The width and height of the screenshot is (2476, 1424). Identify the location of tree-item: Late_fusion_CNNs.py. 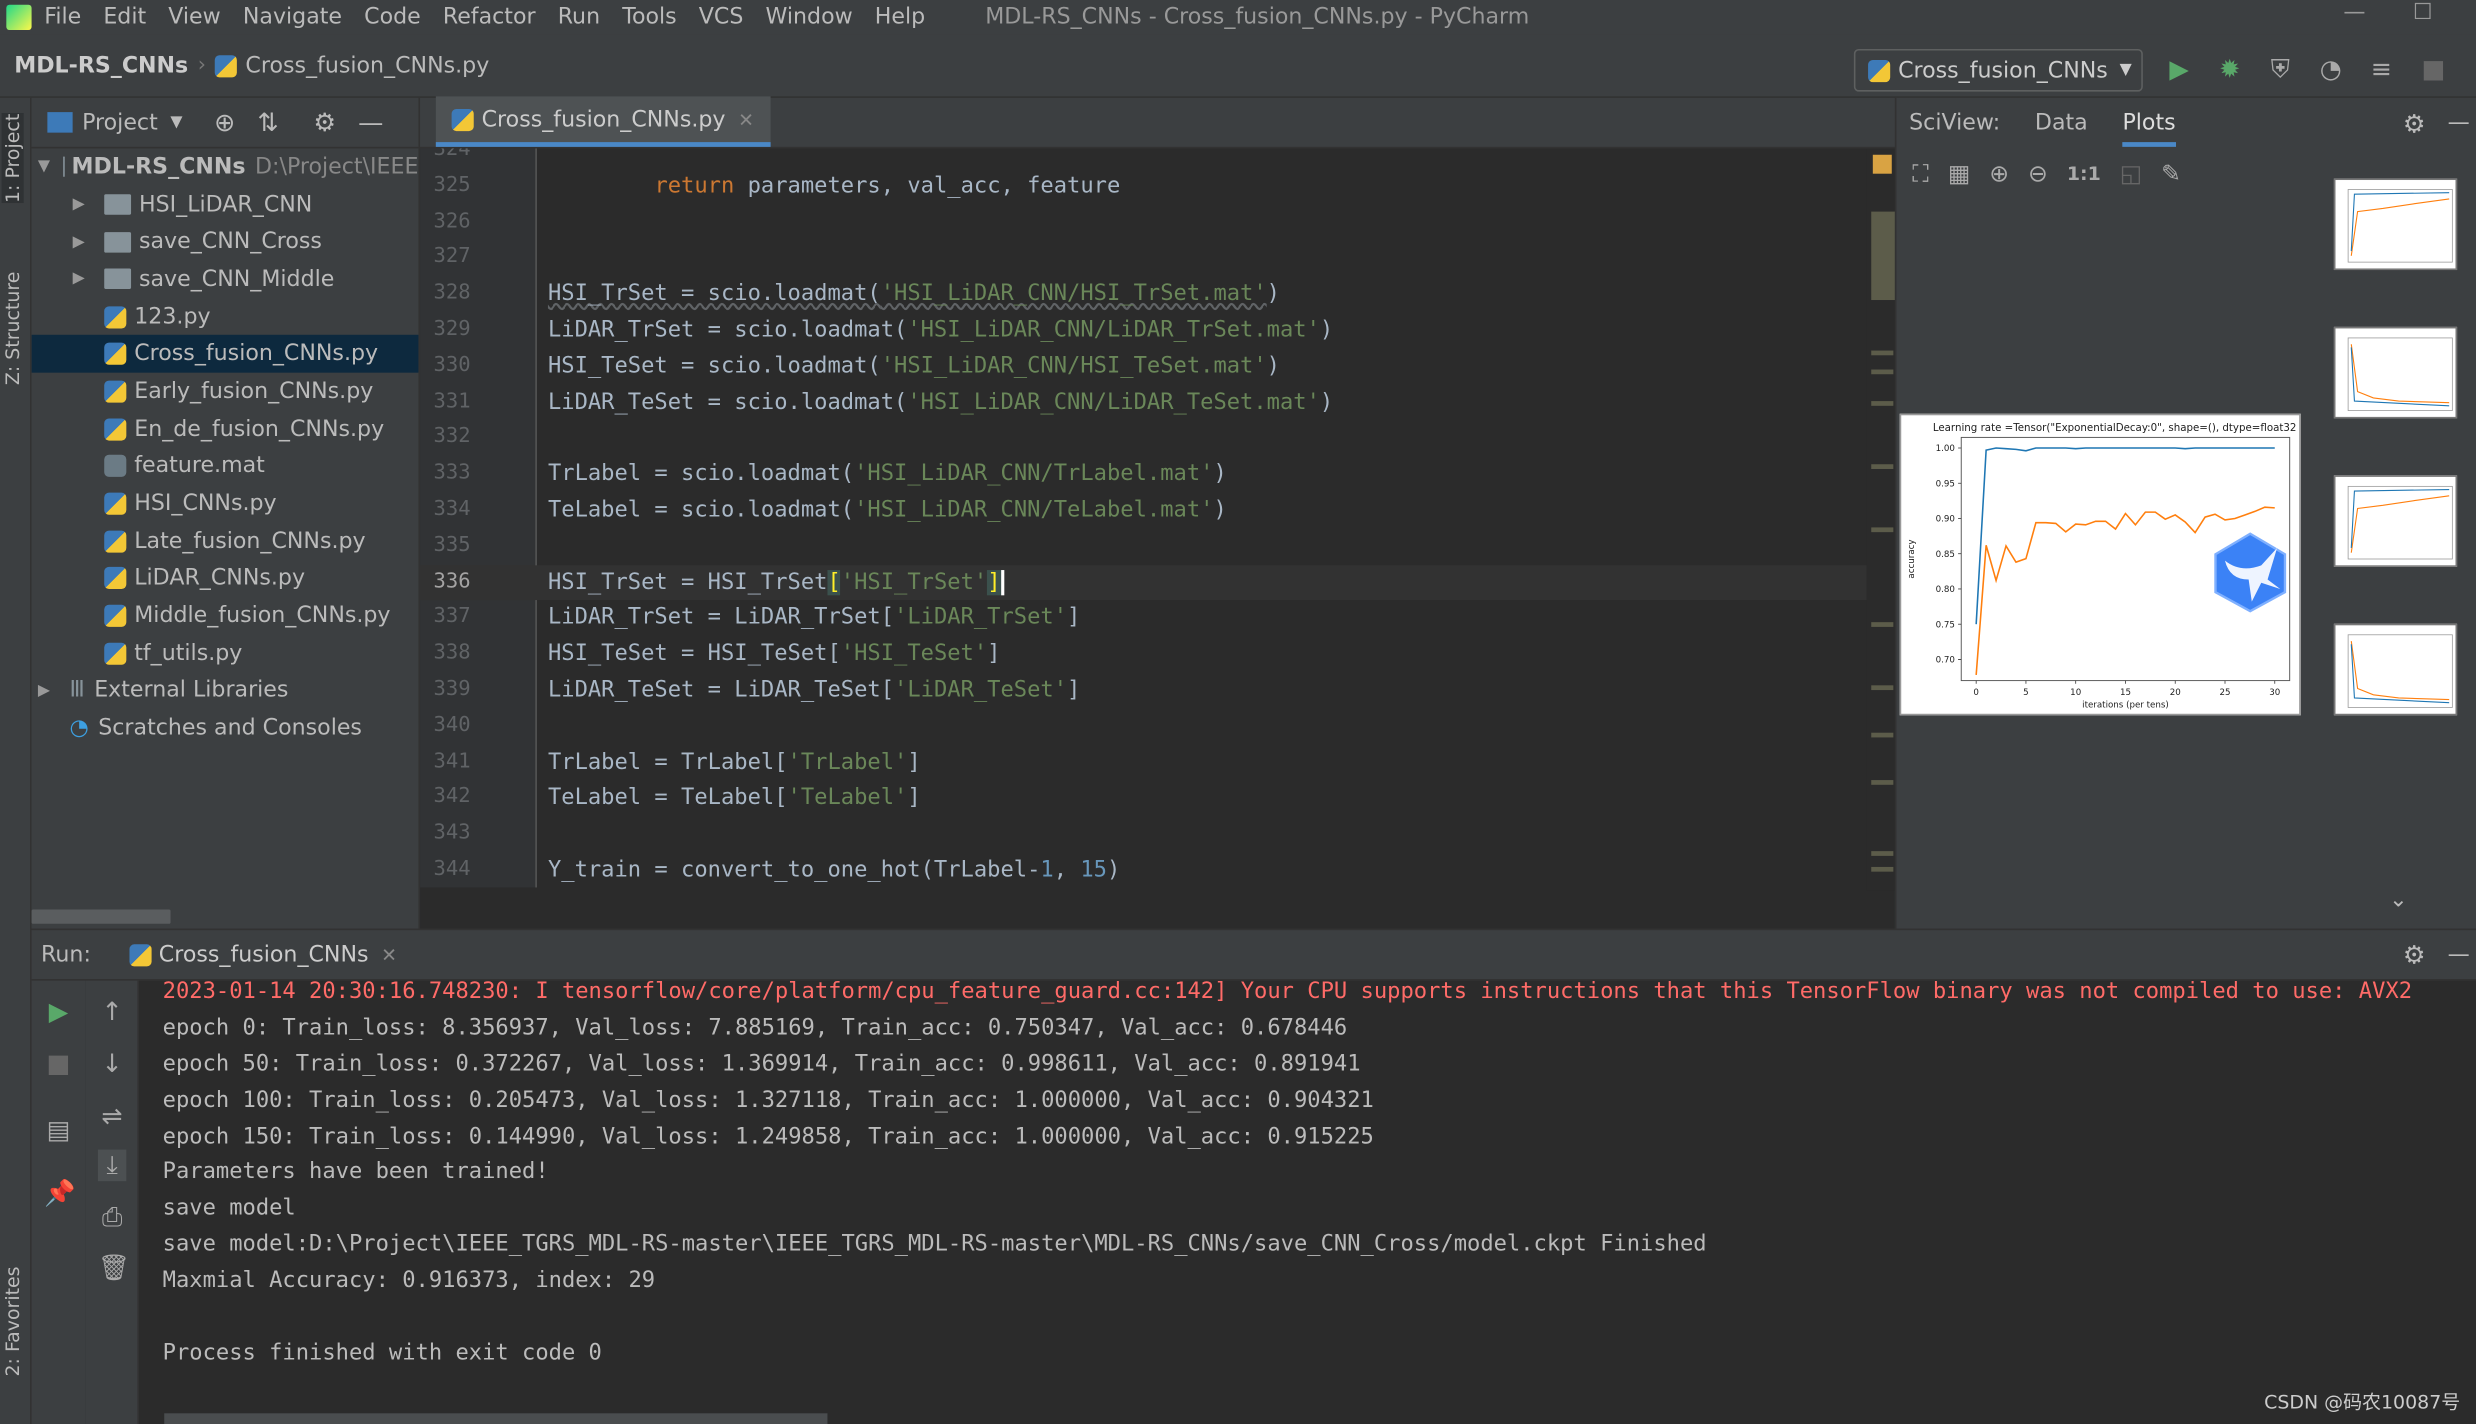
(225, 540).